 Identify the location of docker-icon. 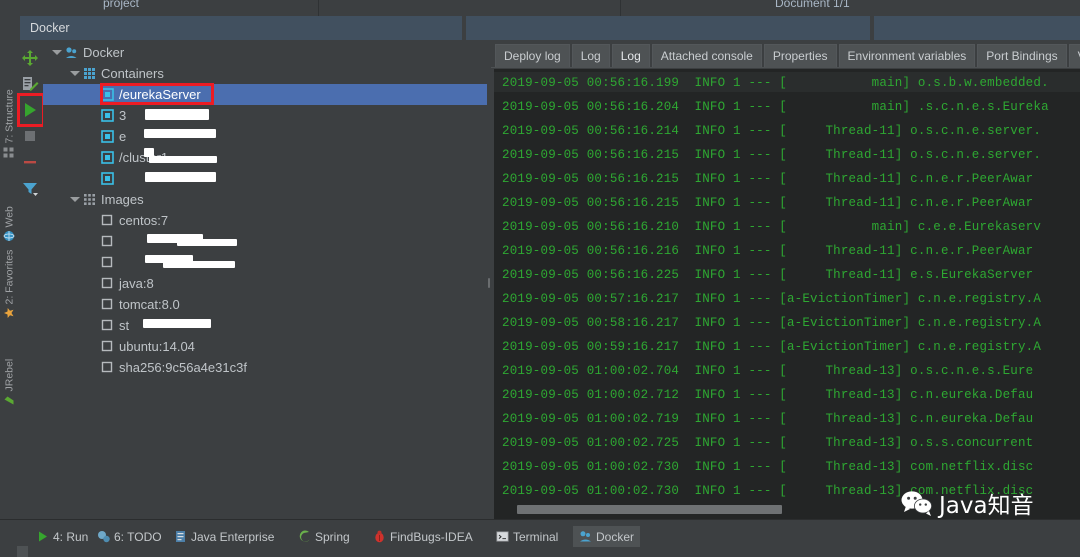
(71, 52).